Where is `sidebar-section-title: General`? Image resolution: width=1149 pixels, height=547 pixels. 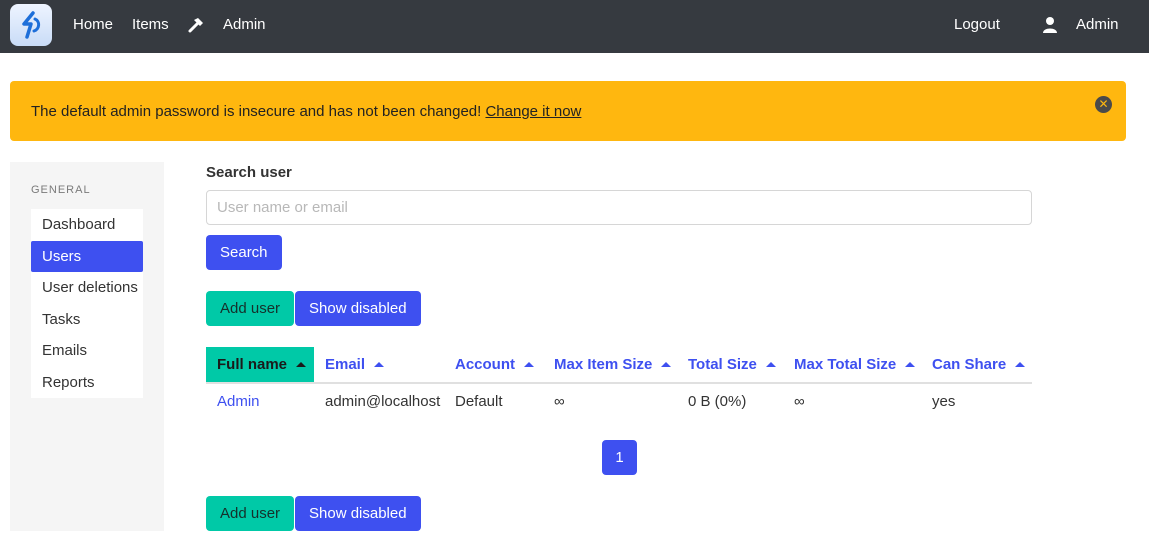 sidebar-section-title: General is located at coordinates (61, 190).